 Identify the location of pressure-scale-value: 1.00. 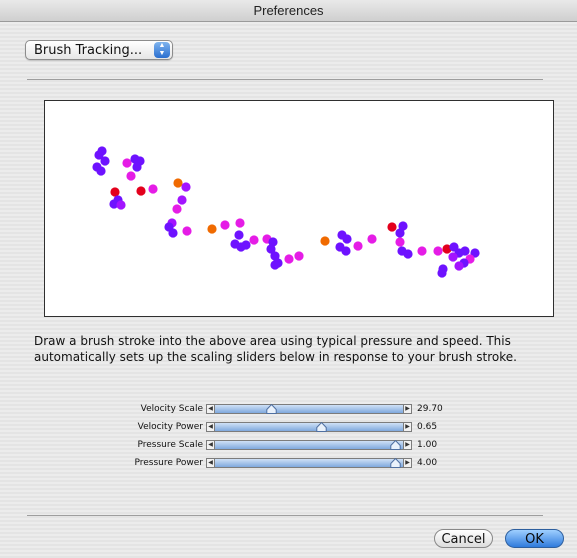
(427, 445).